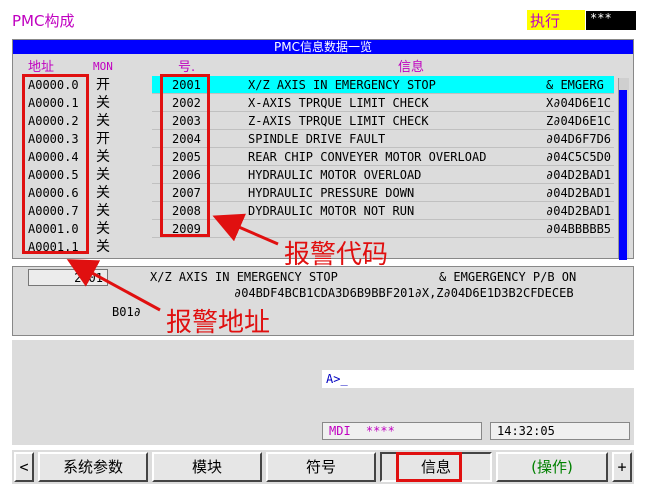 The image size is (646, 499). Describe the element at coordinates (336, 255) in the screenshot. I see `alarm-code-annotation: 报警代码` at that location.